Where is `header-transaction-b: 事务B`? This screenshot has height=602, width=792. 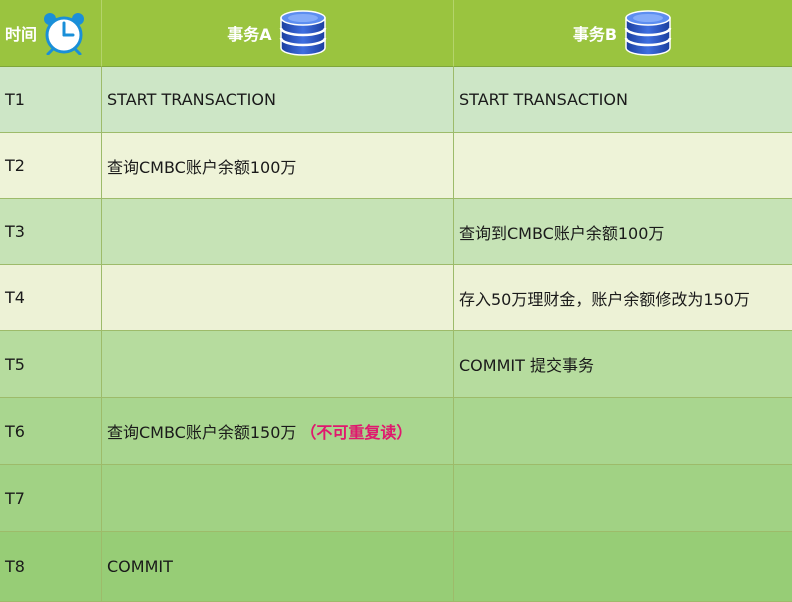
header-transaction-b: 事务B is located at coordinates (623, 33).